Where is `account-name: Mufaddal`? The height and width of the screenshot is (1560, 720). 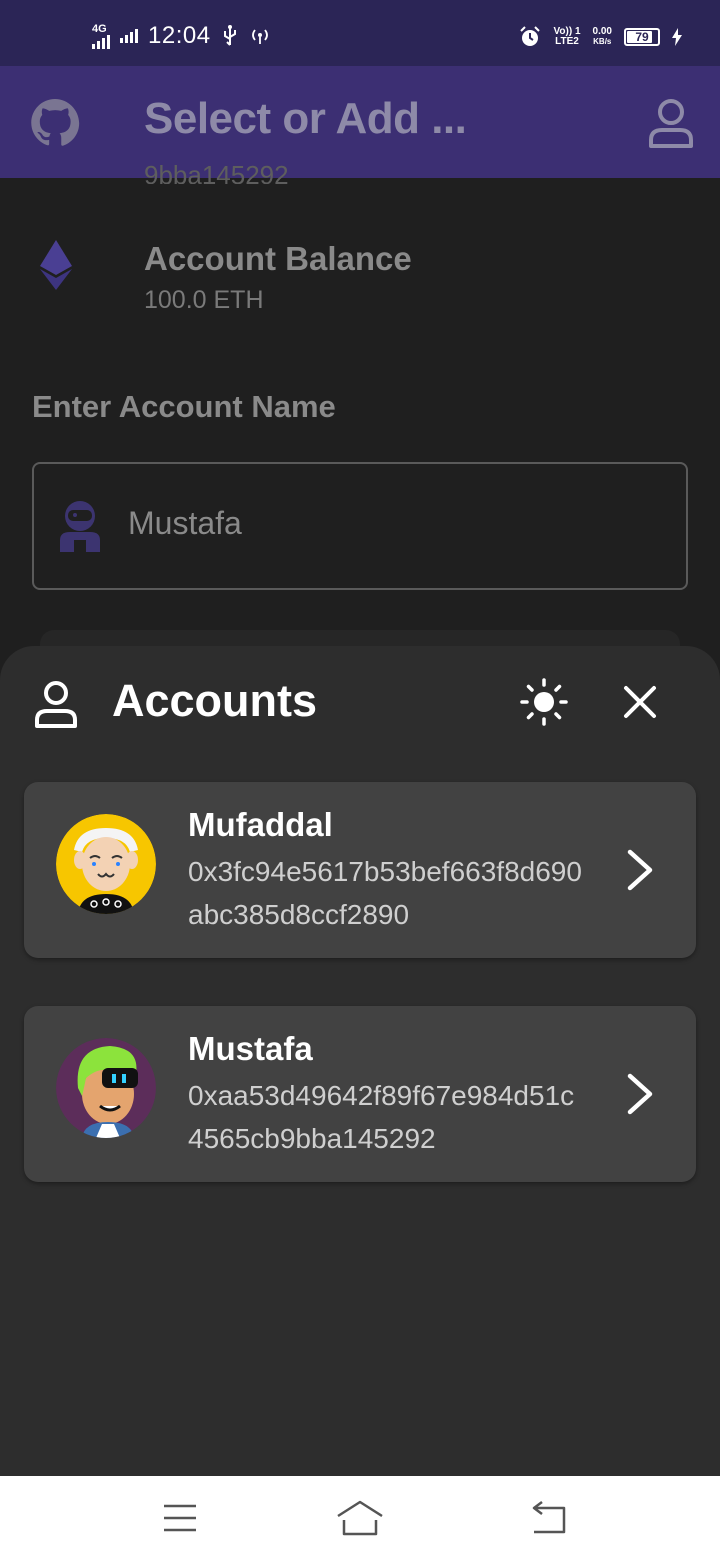 account-name: Mufaddal is located at coordinates (260, 824).